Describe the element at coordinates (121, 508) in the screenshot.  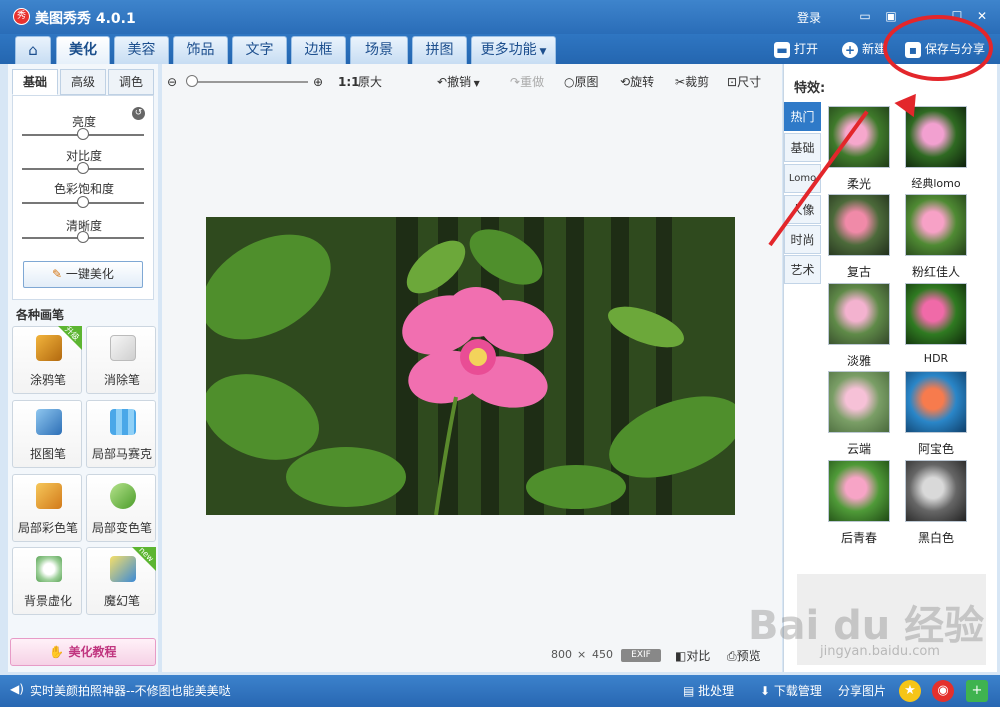
I see `brush-recolor: 局部变色笔` at that location.